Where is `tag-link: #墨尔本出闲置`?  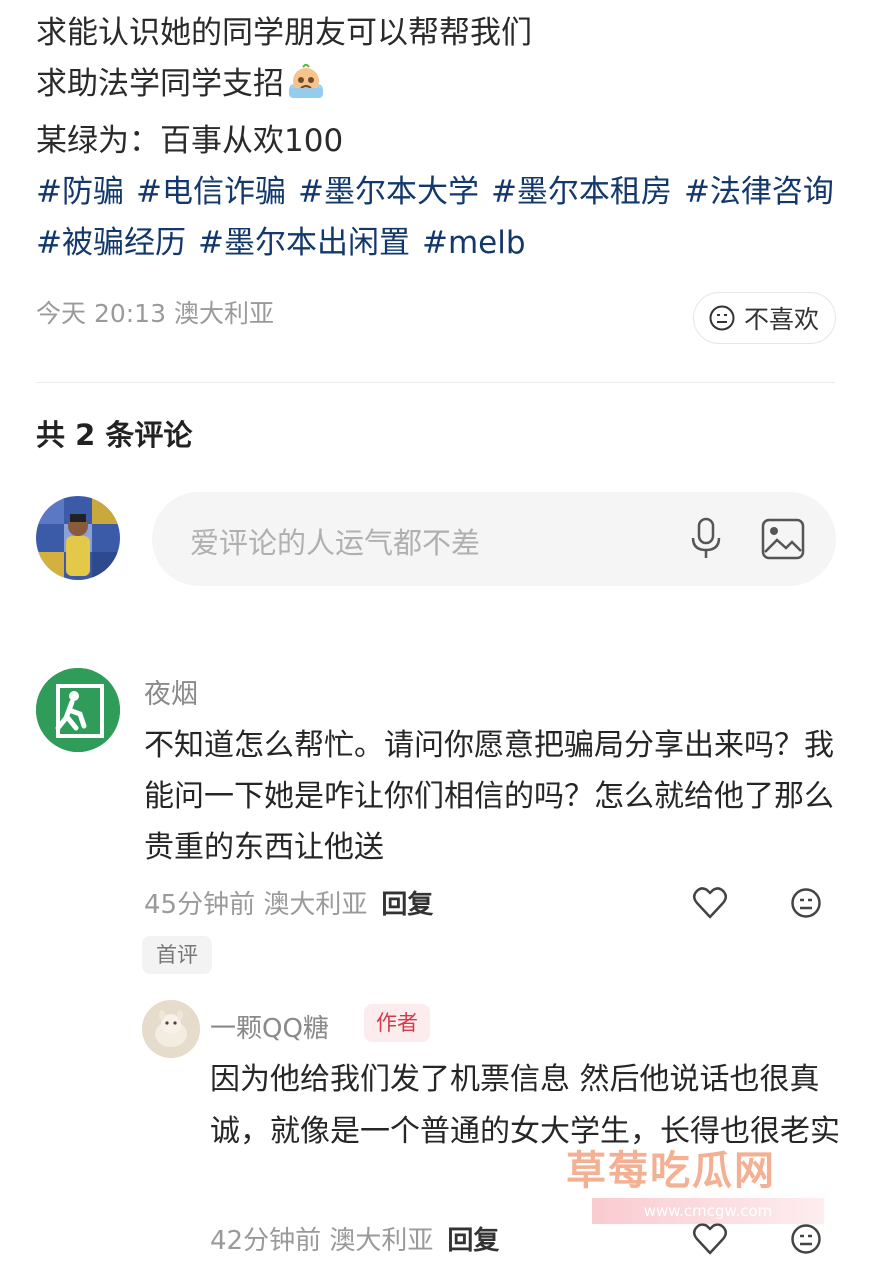
tag-link: #墨尔本出闲置 is located at coordinates (304, 243).